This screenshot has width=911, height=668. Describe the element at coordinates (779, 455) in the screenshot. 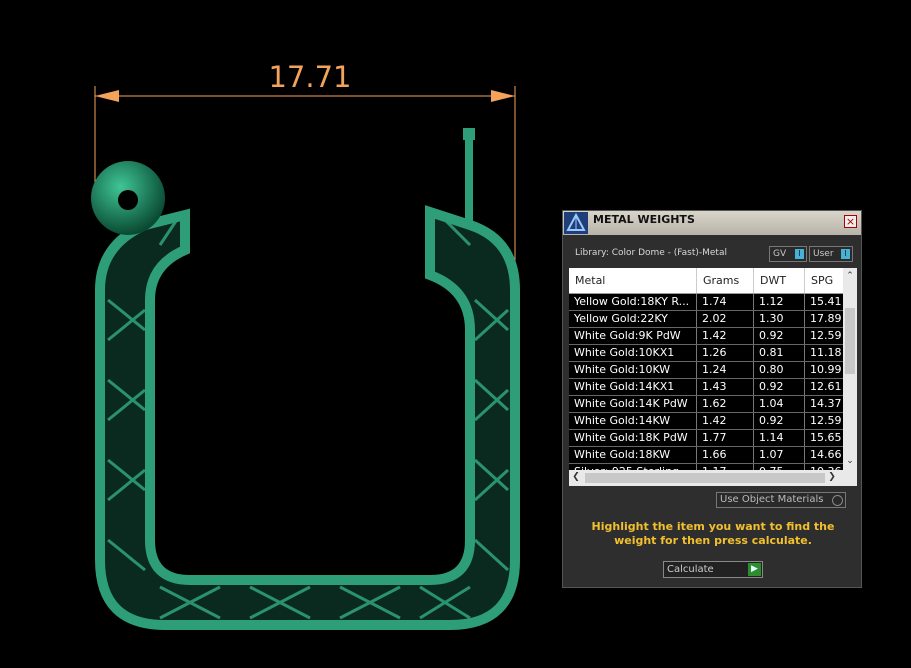

I see `cell-dwt: 1.07` at that location.